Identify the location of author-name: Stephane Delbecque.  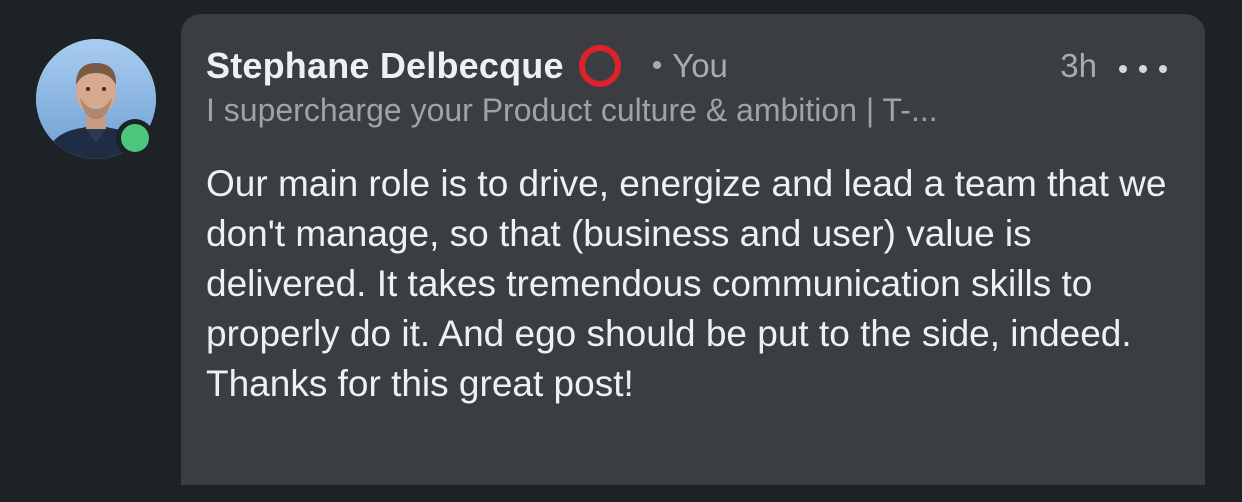
(385, 66).